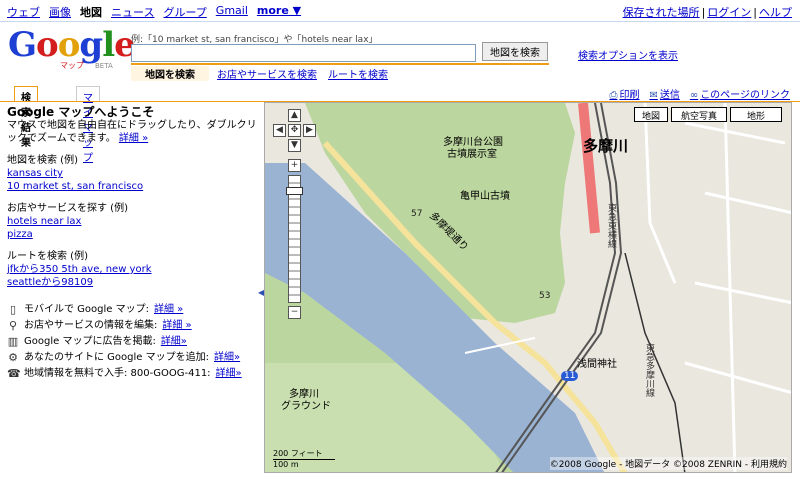 Image resolution: width=800 pixels, height=483 pixels. I want to click on logo-beta: BETA, so click(104, 66).